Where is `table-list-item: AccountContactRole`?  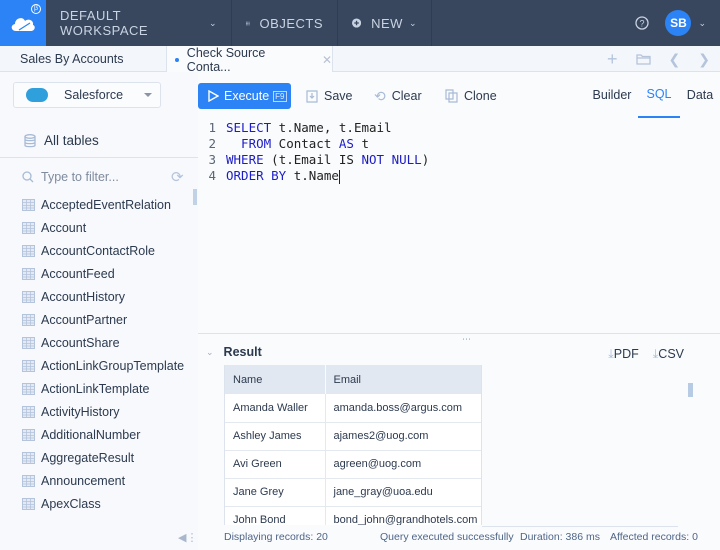
table-list-item: AccountContactRole is located at coordinates (103, 250).